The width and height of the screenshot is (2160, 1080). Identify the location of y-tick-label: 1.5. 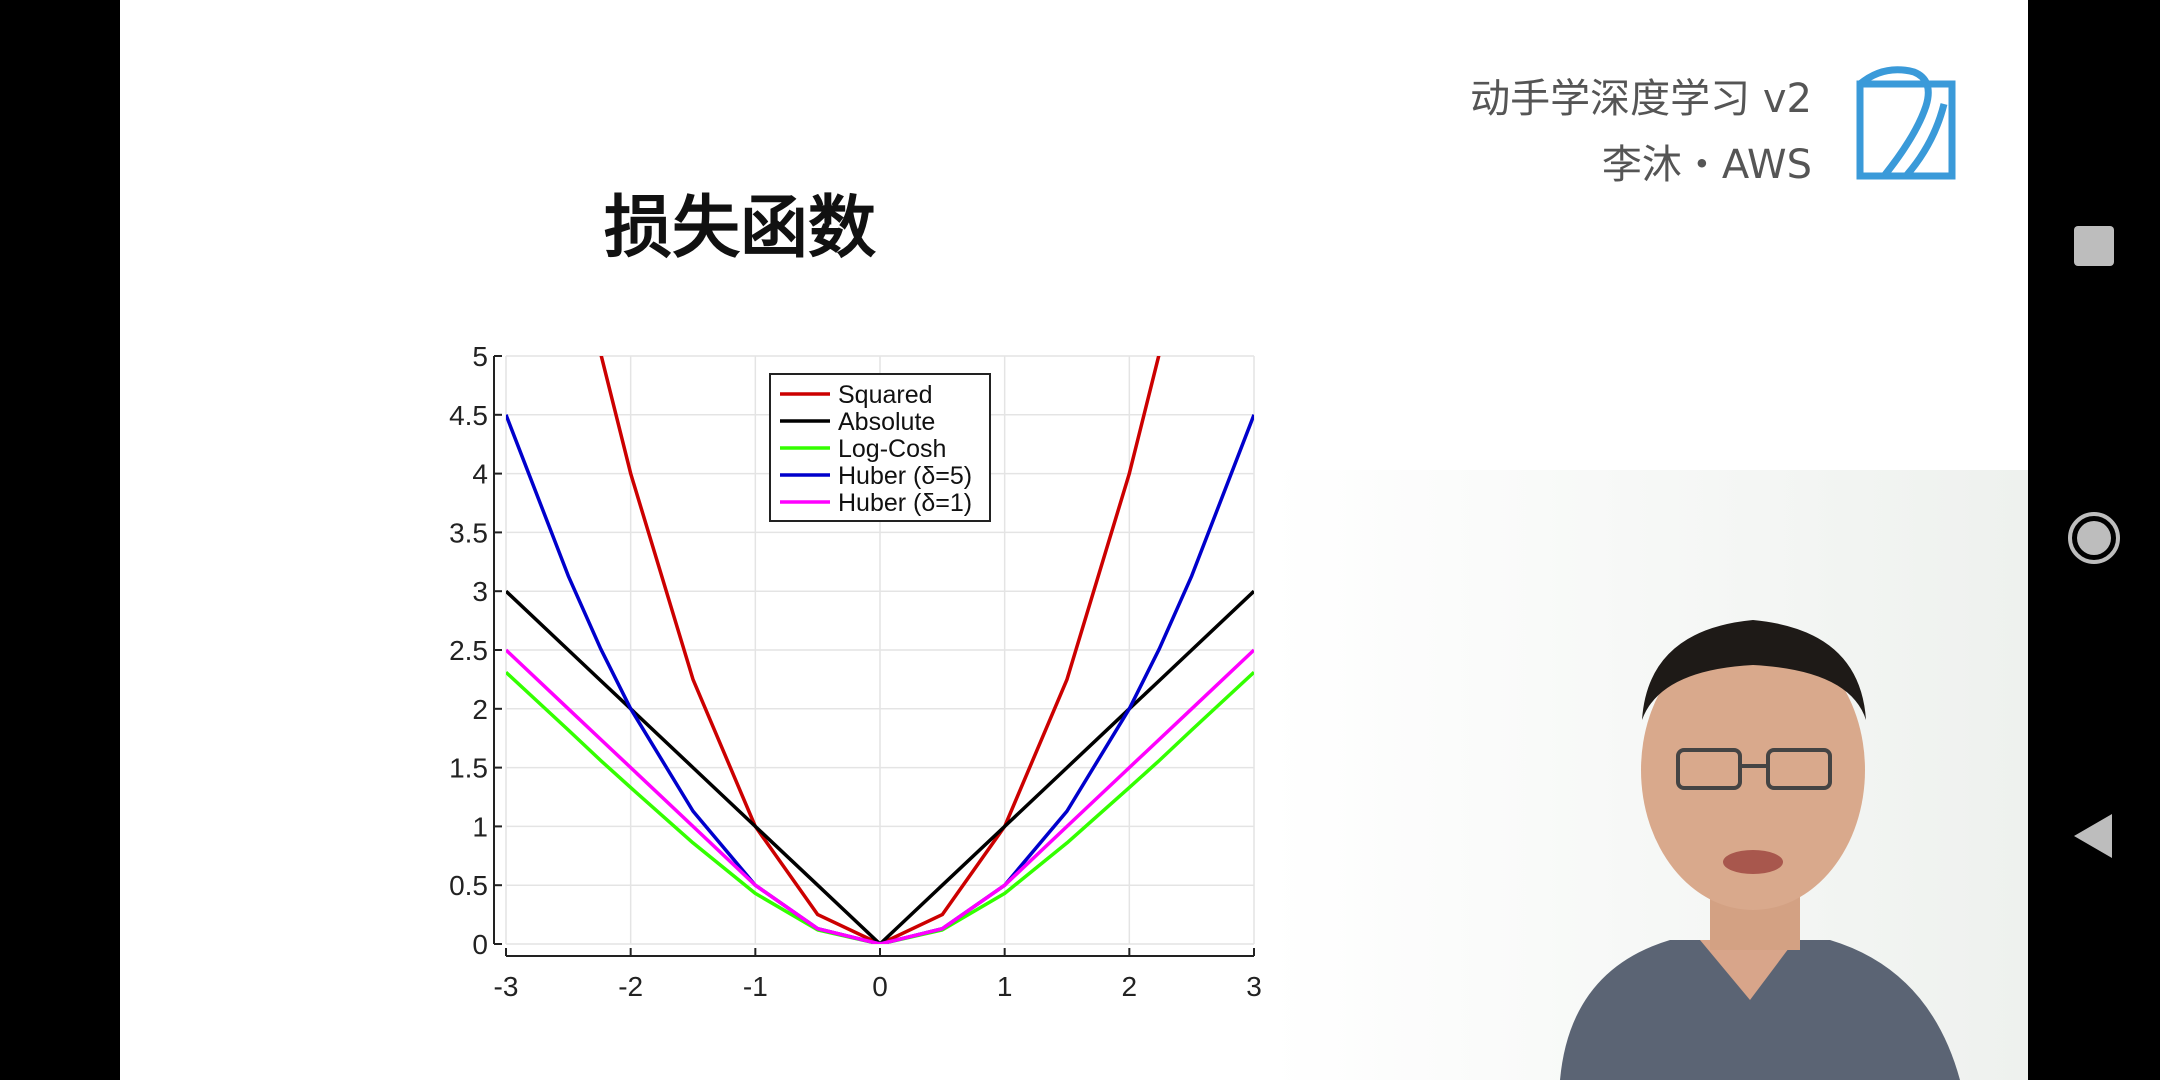
(468, 768).